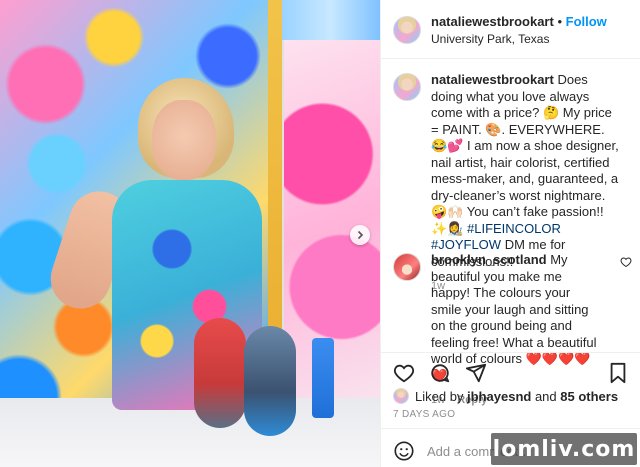 This screenshot has width=640, height=467. I want to click on watermark-logo: lomliv.com, so click(564, 449).